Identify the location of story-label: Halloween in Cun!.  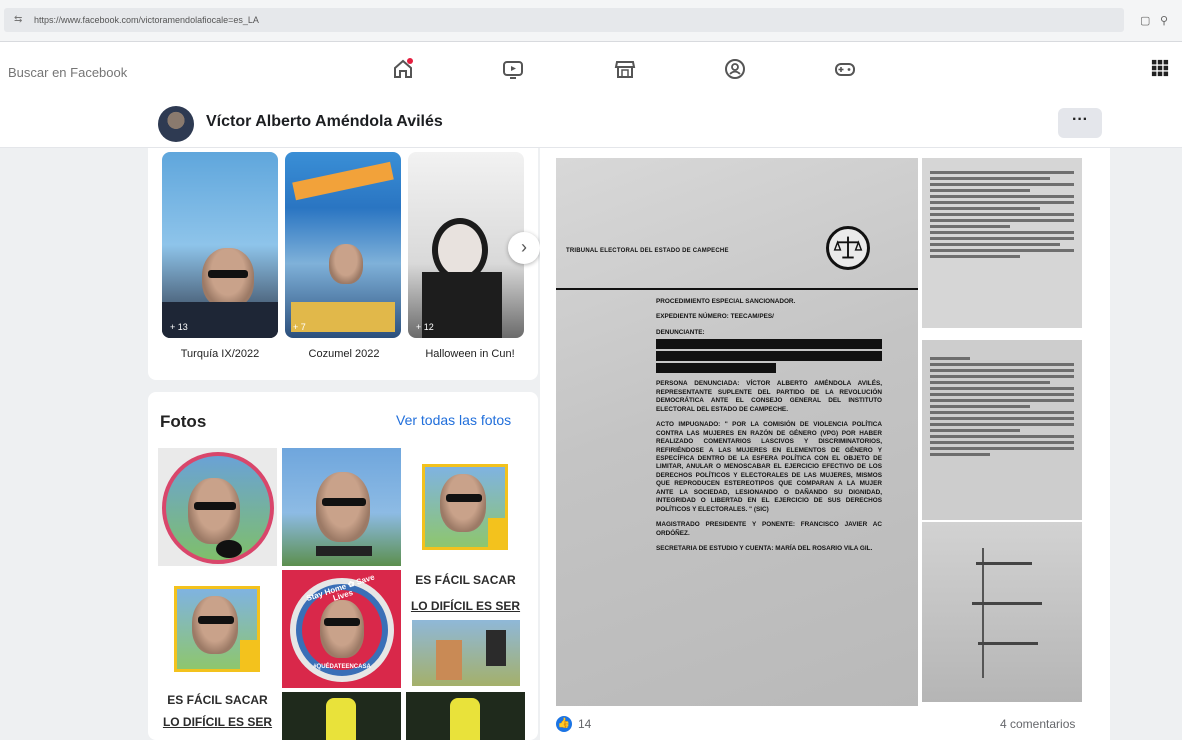
(470, 354).